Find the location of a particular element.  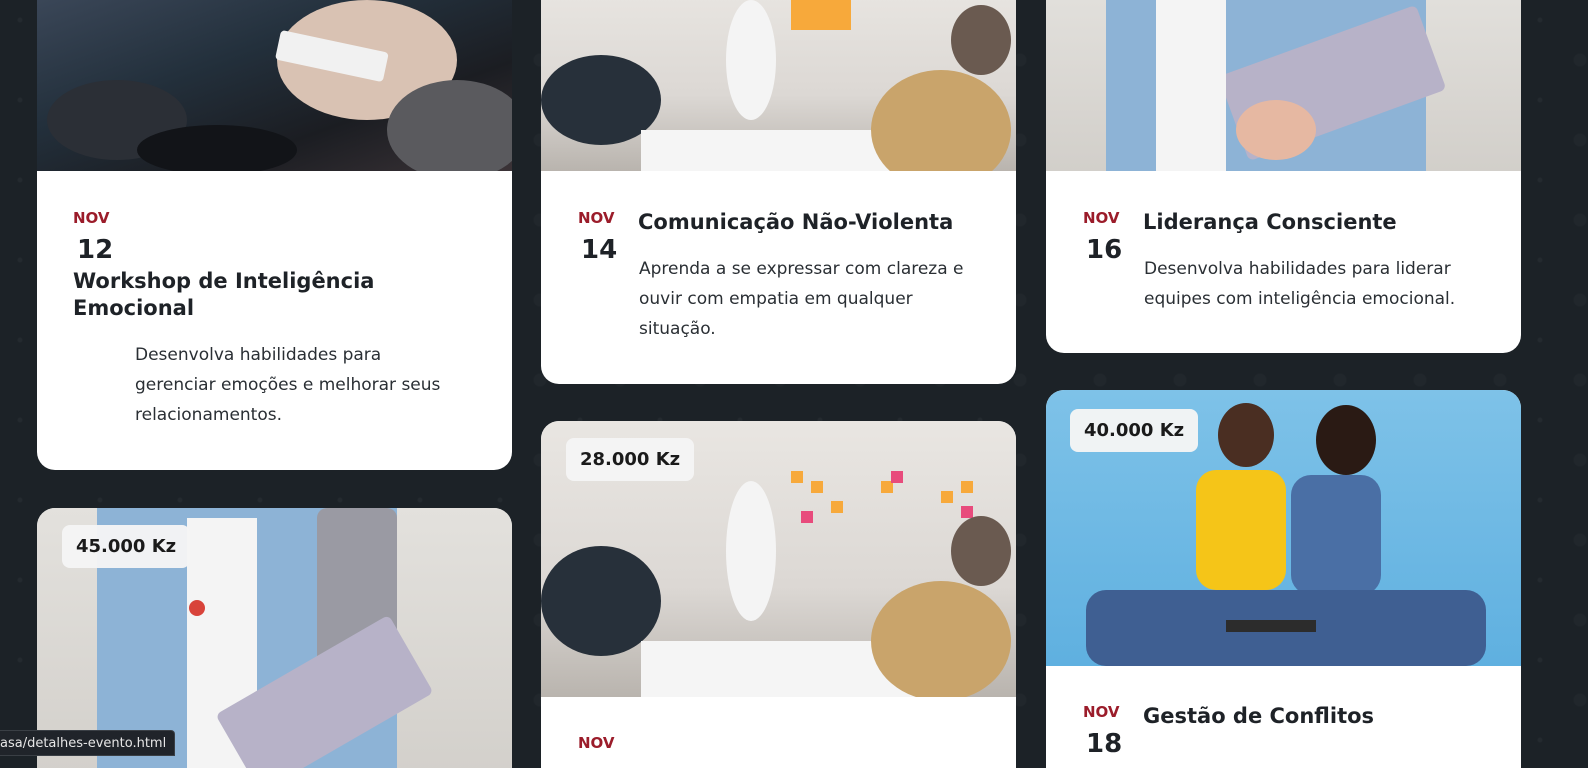

event-card-gestao: 40.000 Kz NOV 18 Gestão de Conflitos is located at coordinates (1283, 579).